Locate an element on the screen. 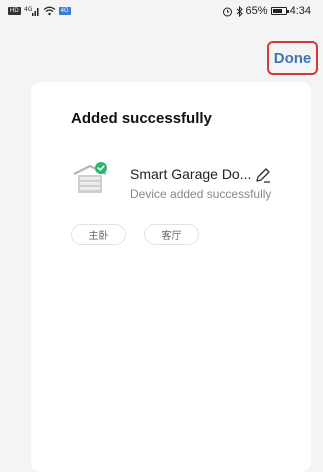 The image size is (323, 472). garage-door-icon is located at coordinates (90, 179).